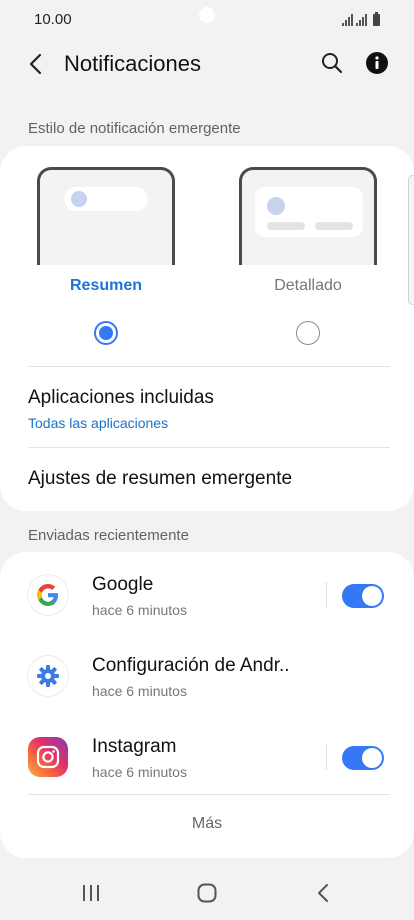  Describe the element at coordinates (108, 535) in the screenshot. I see `section-label-recent: Enviadas recientemente` at that location.